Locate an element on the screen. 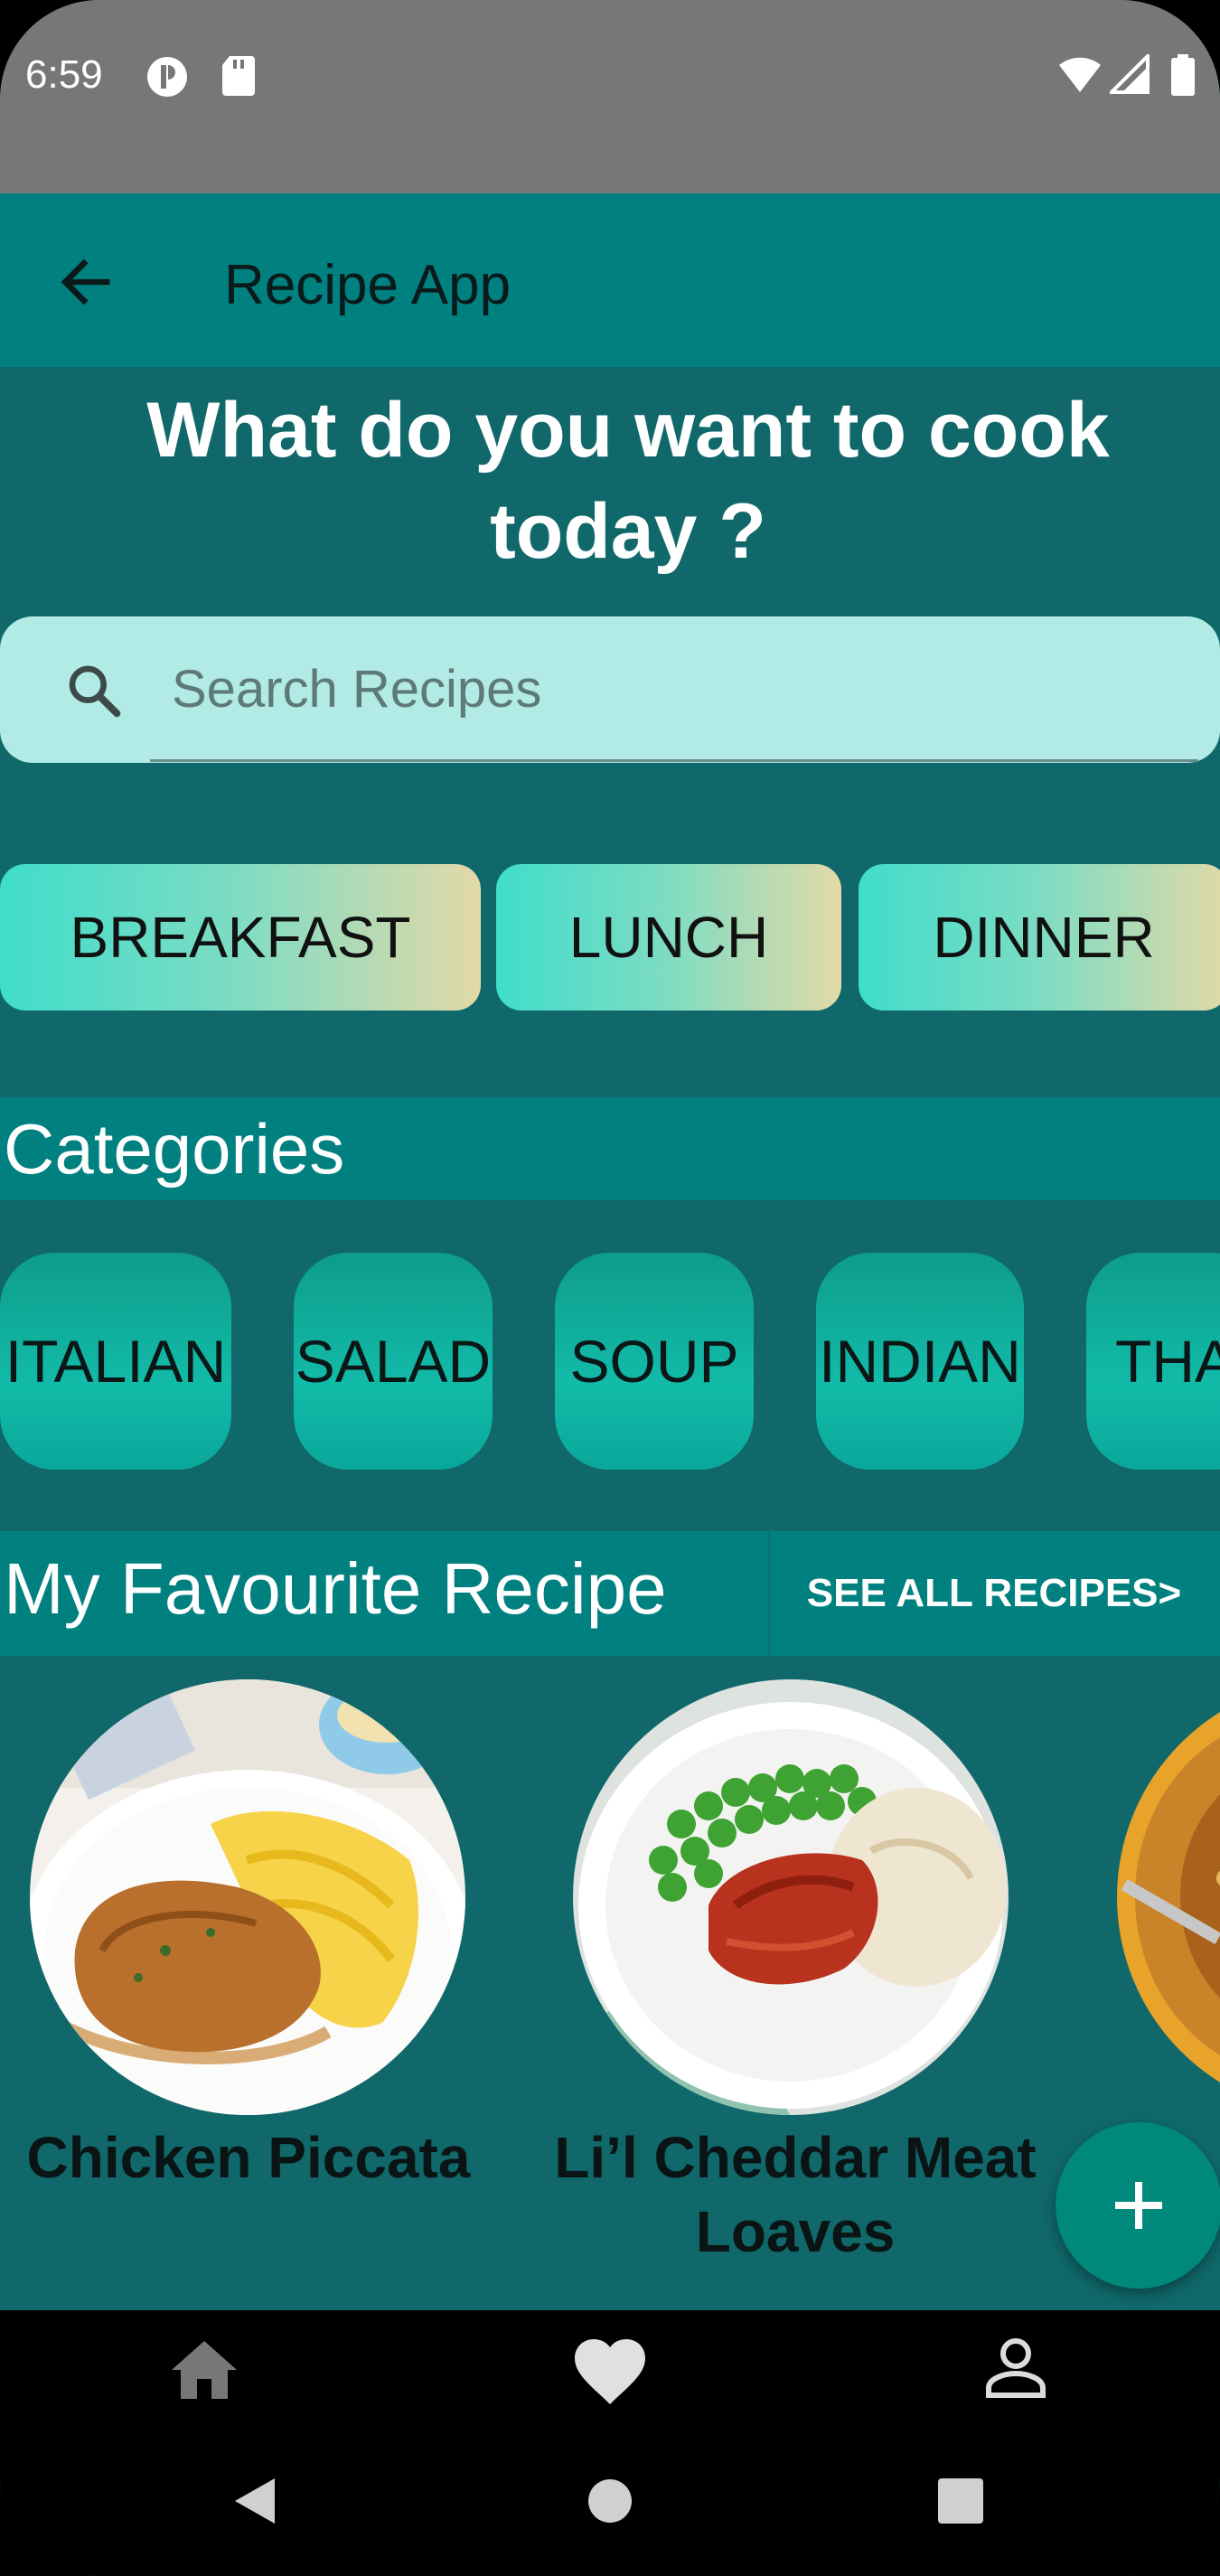 The width and height of the screenshot is (1220, 2576). recipe-name-line-1: Li’l Cheddar Meat is located at coordinates (795, 2158).